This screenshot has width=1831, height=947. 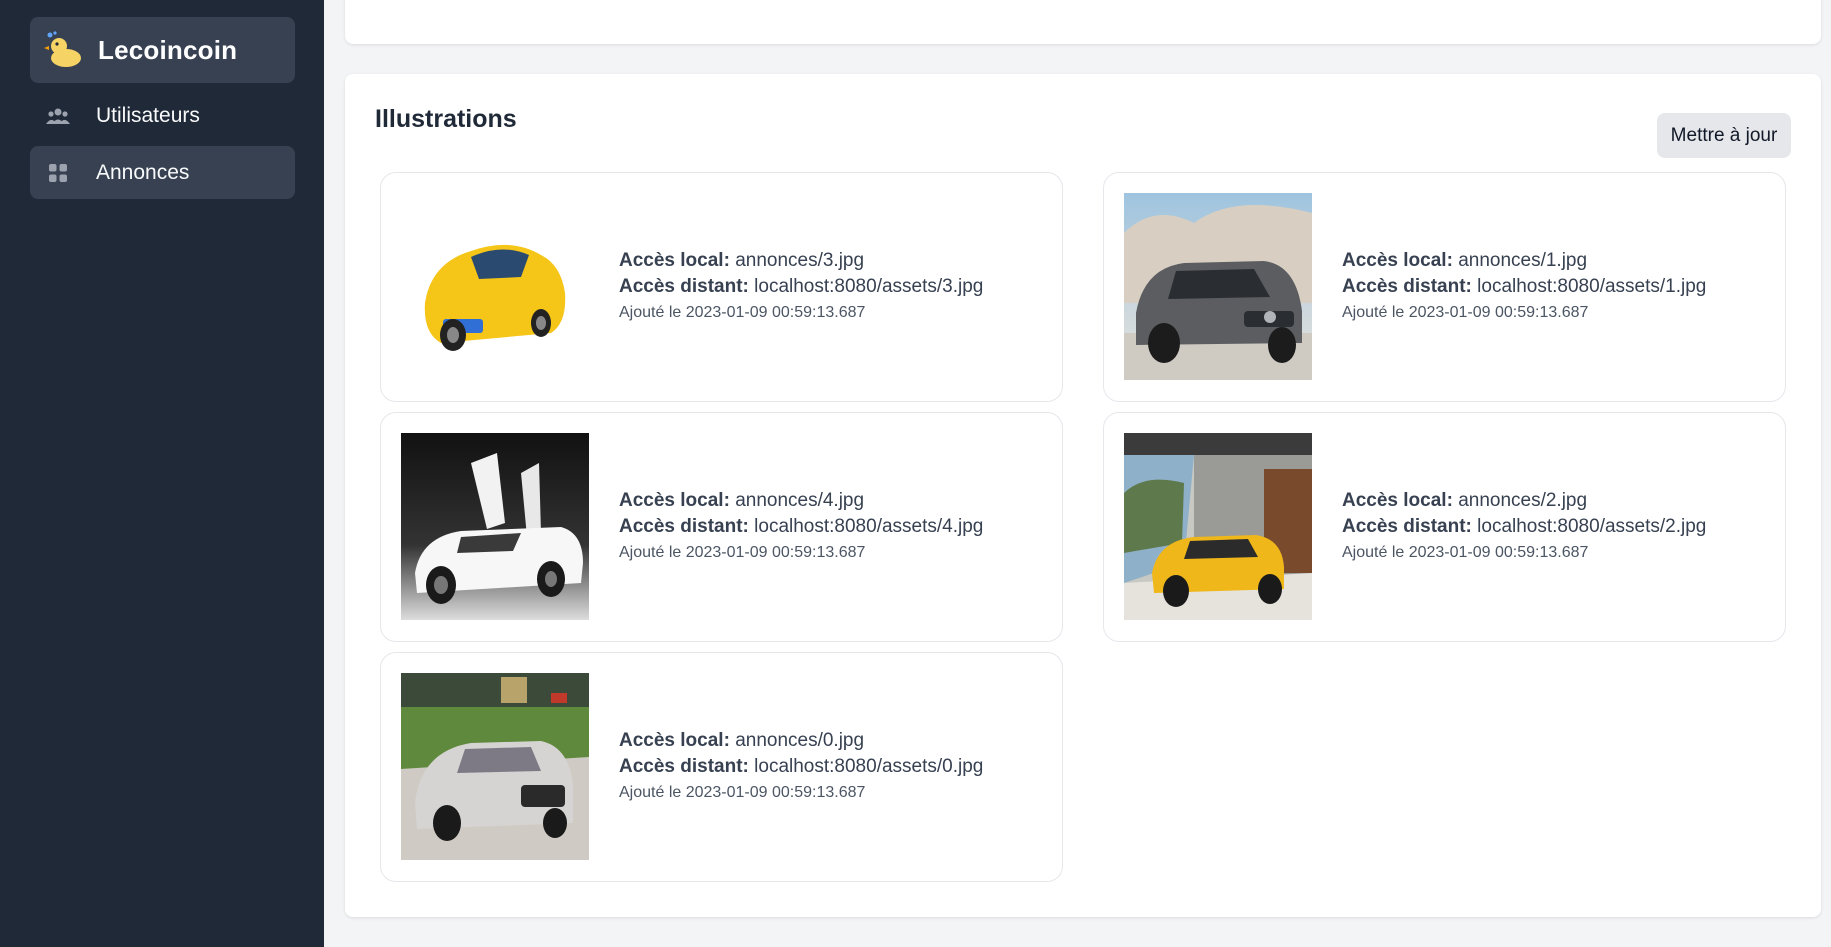 What do you see at coordinates (446, 119) in the screenshot?
I see `section-title: Illustrations` at bounding box center [446, 119].